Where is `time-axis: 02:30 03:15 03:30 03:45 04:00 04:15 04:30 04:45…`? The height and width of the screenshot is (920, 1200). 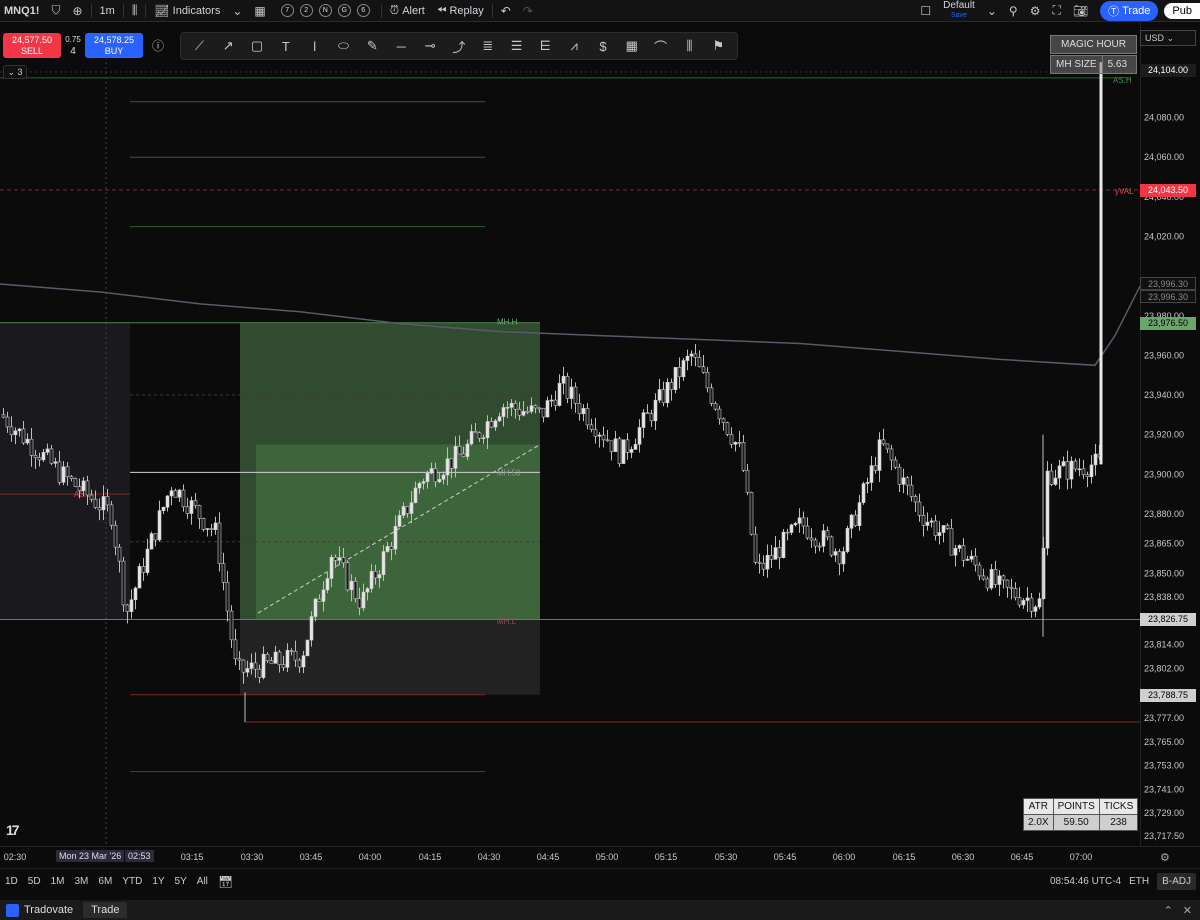 time-axis: 02:30 03:15 03:30 03:45 04:00 04:15 04:30 04:45… is located at coordinates (600, 857).